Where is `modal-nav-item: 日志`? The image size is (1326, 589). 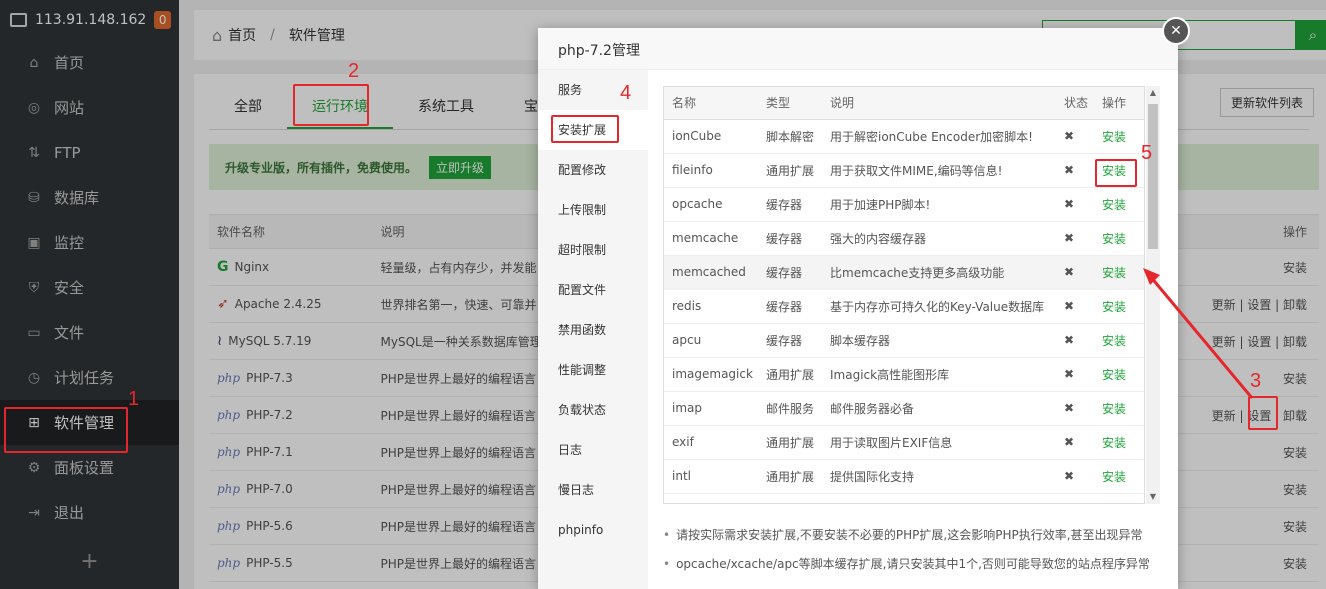 modal-nav-item: 日志 is located at coordinates (593, 450).